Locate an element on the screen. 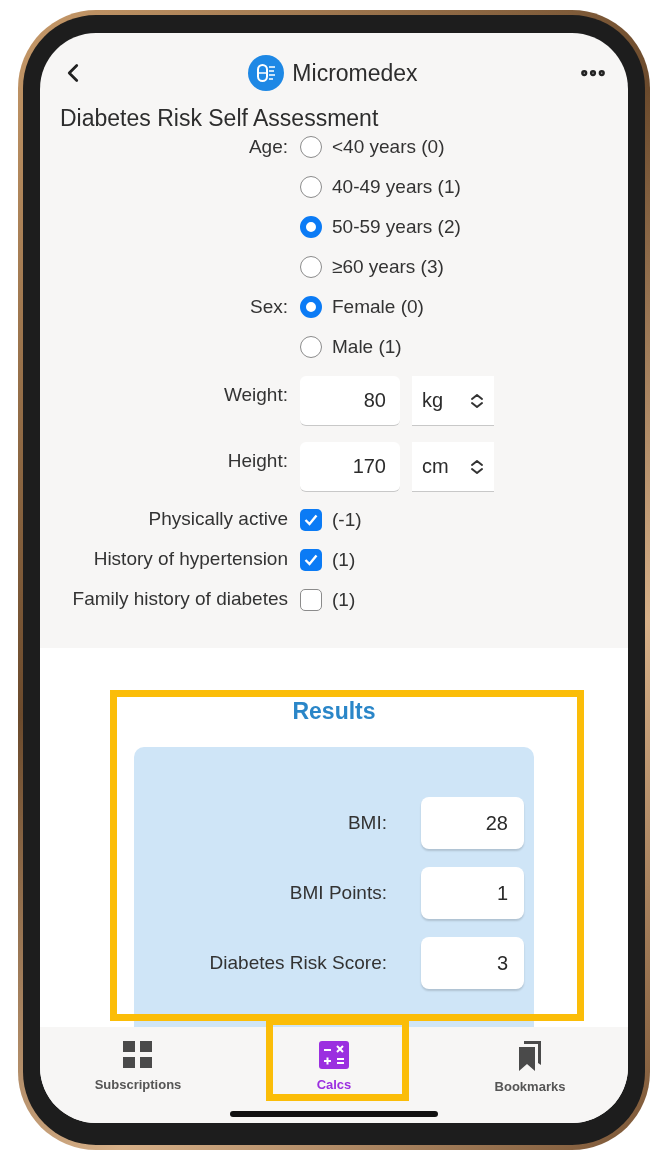 The width and height of the screenshot is (652, 1151). result-value: 28 is located at coordinates (472, 823).